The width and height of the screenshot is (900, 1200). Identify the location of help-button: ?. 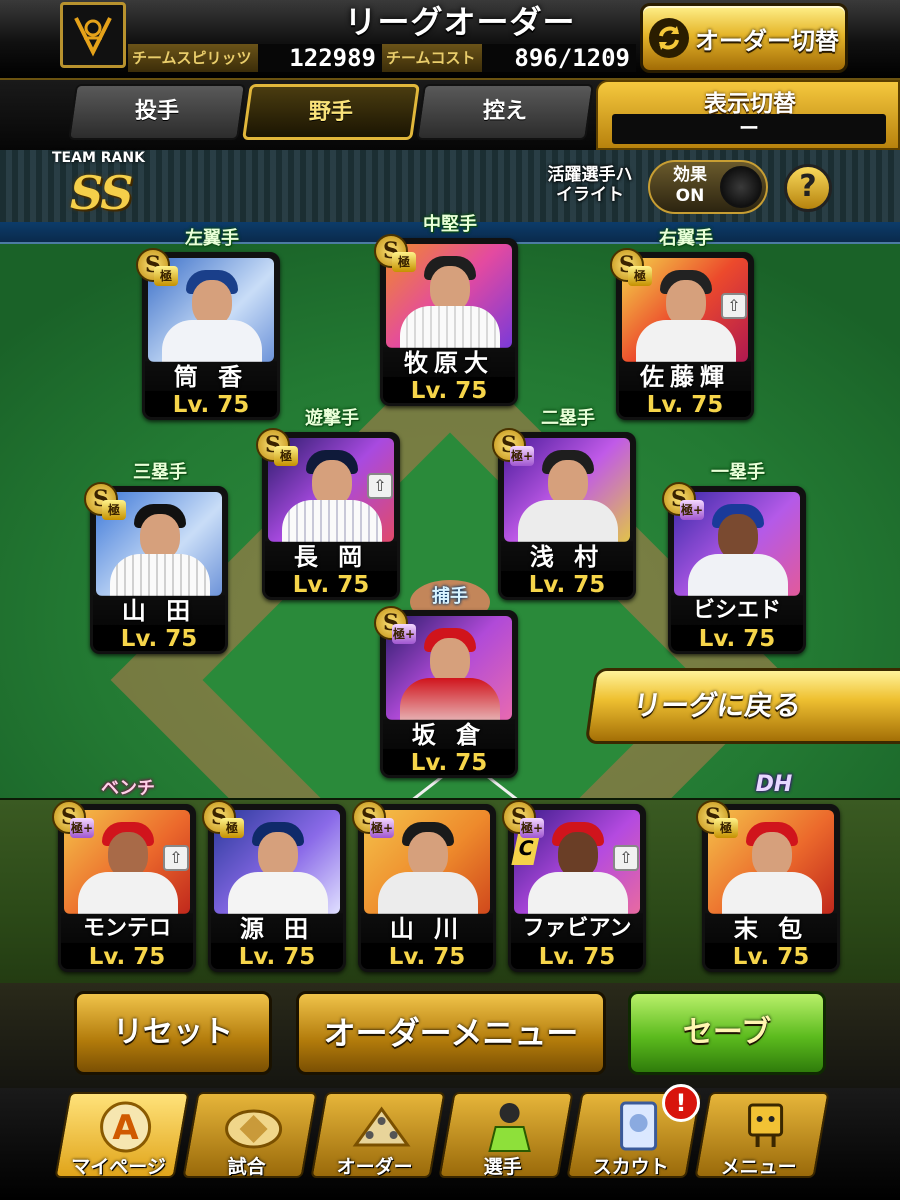
(808, 188).